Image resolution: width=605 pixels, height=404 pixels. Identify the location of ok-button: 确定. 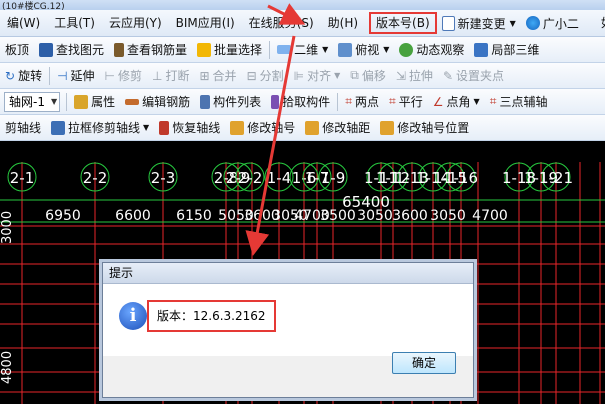
(424, 363).